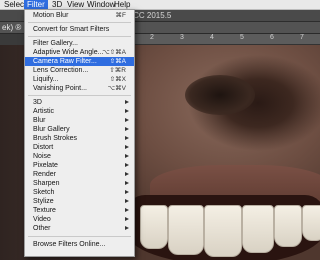 The width and height of the screenshot is (320, 260). Describe the element at coordinates (220, 95) in the screenshot. I see `photo-nostril` at that location.